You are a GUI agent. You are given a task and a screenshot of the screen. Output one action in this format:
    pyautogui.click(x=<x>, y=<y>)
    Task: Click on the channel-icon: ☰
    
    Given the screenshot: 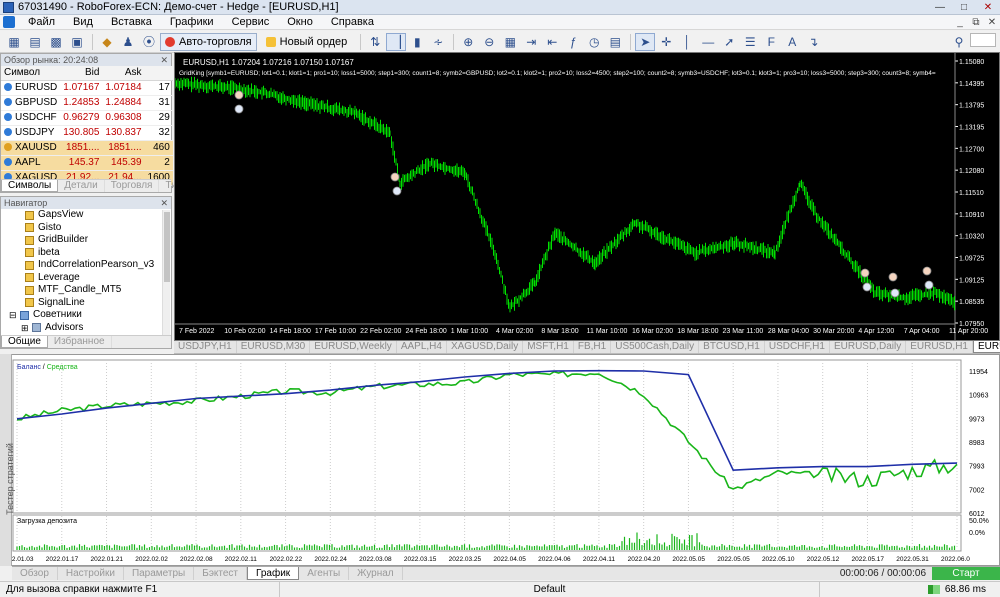 What is the action you would take?
    pyautogui.click(x=750, y=42)
    